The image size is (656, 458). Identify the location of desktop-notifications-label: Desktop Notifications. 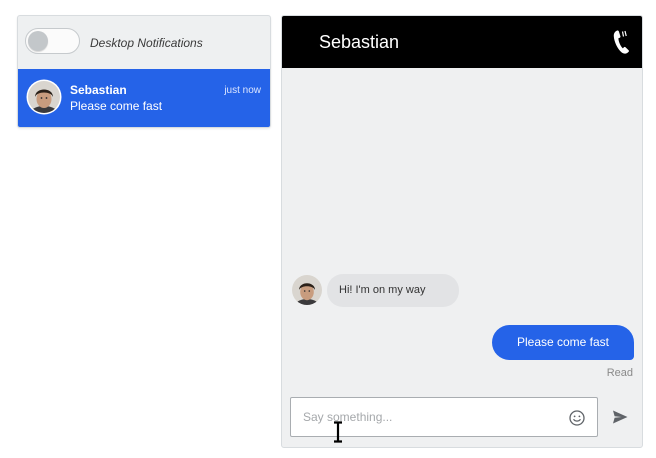
(146, 43).